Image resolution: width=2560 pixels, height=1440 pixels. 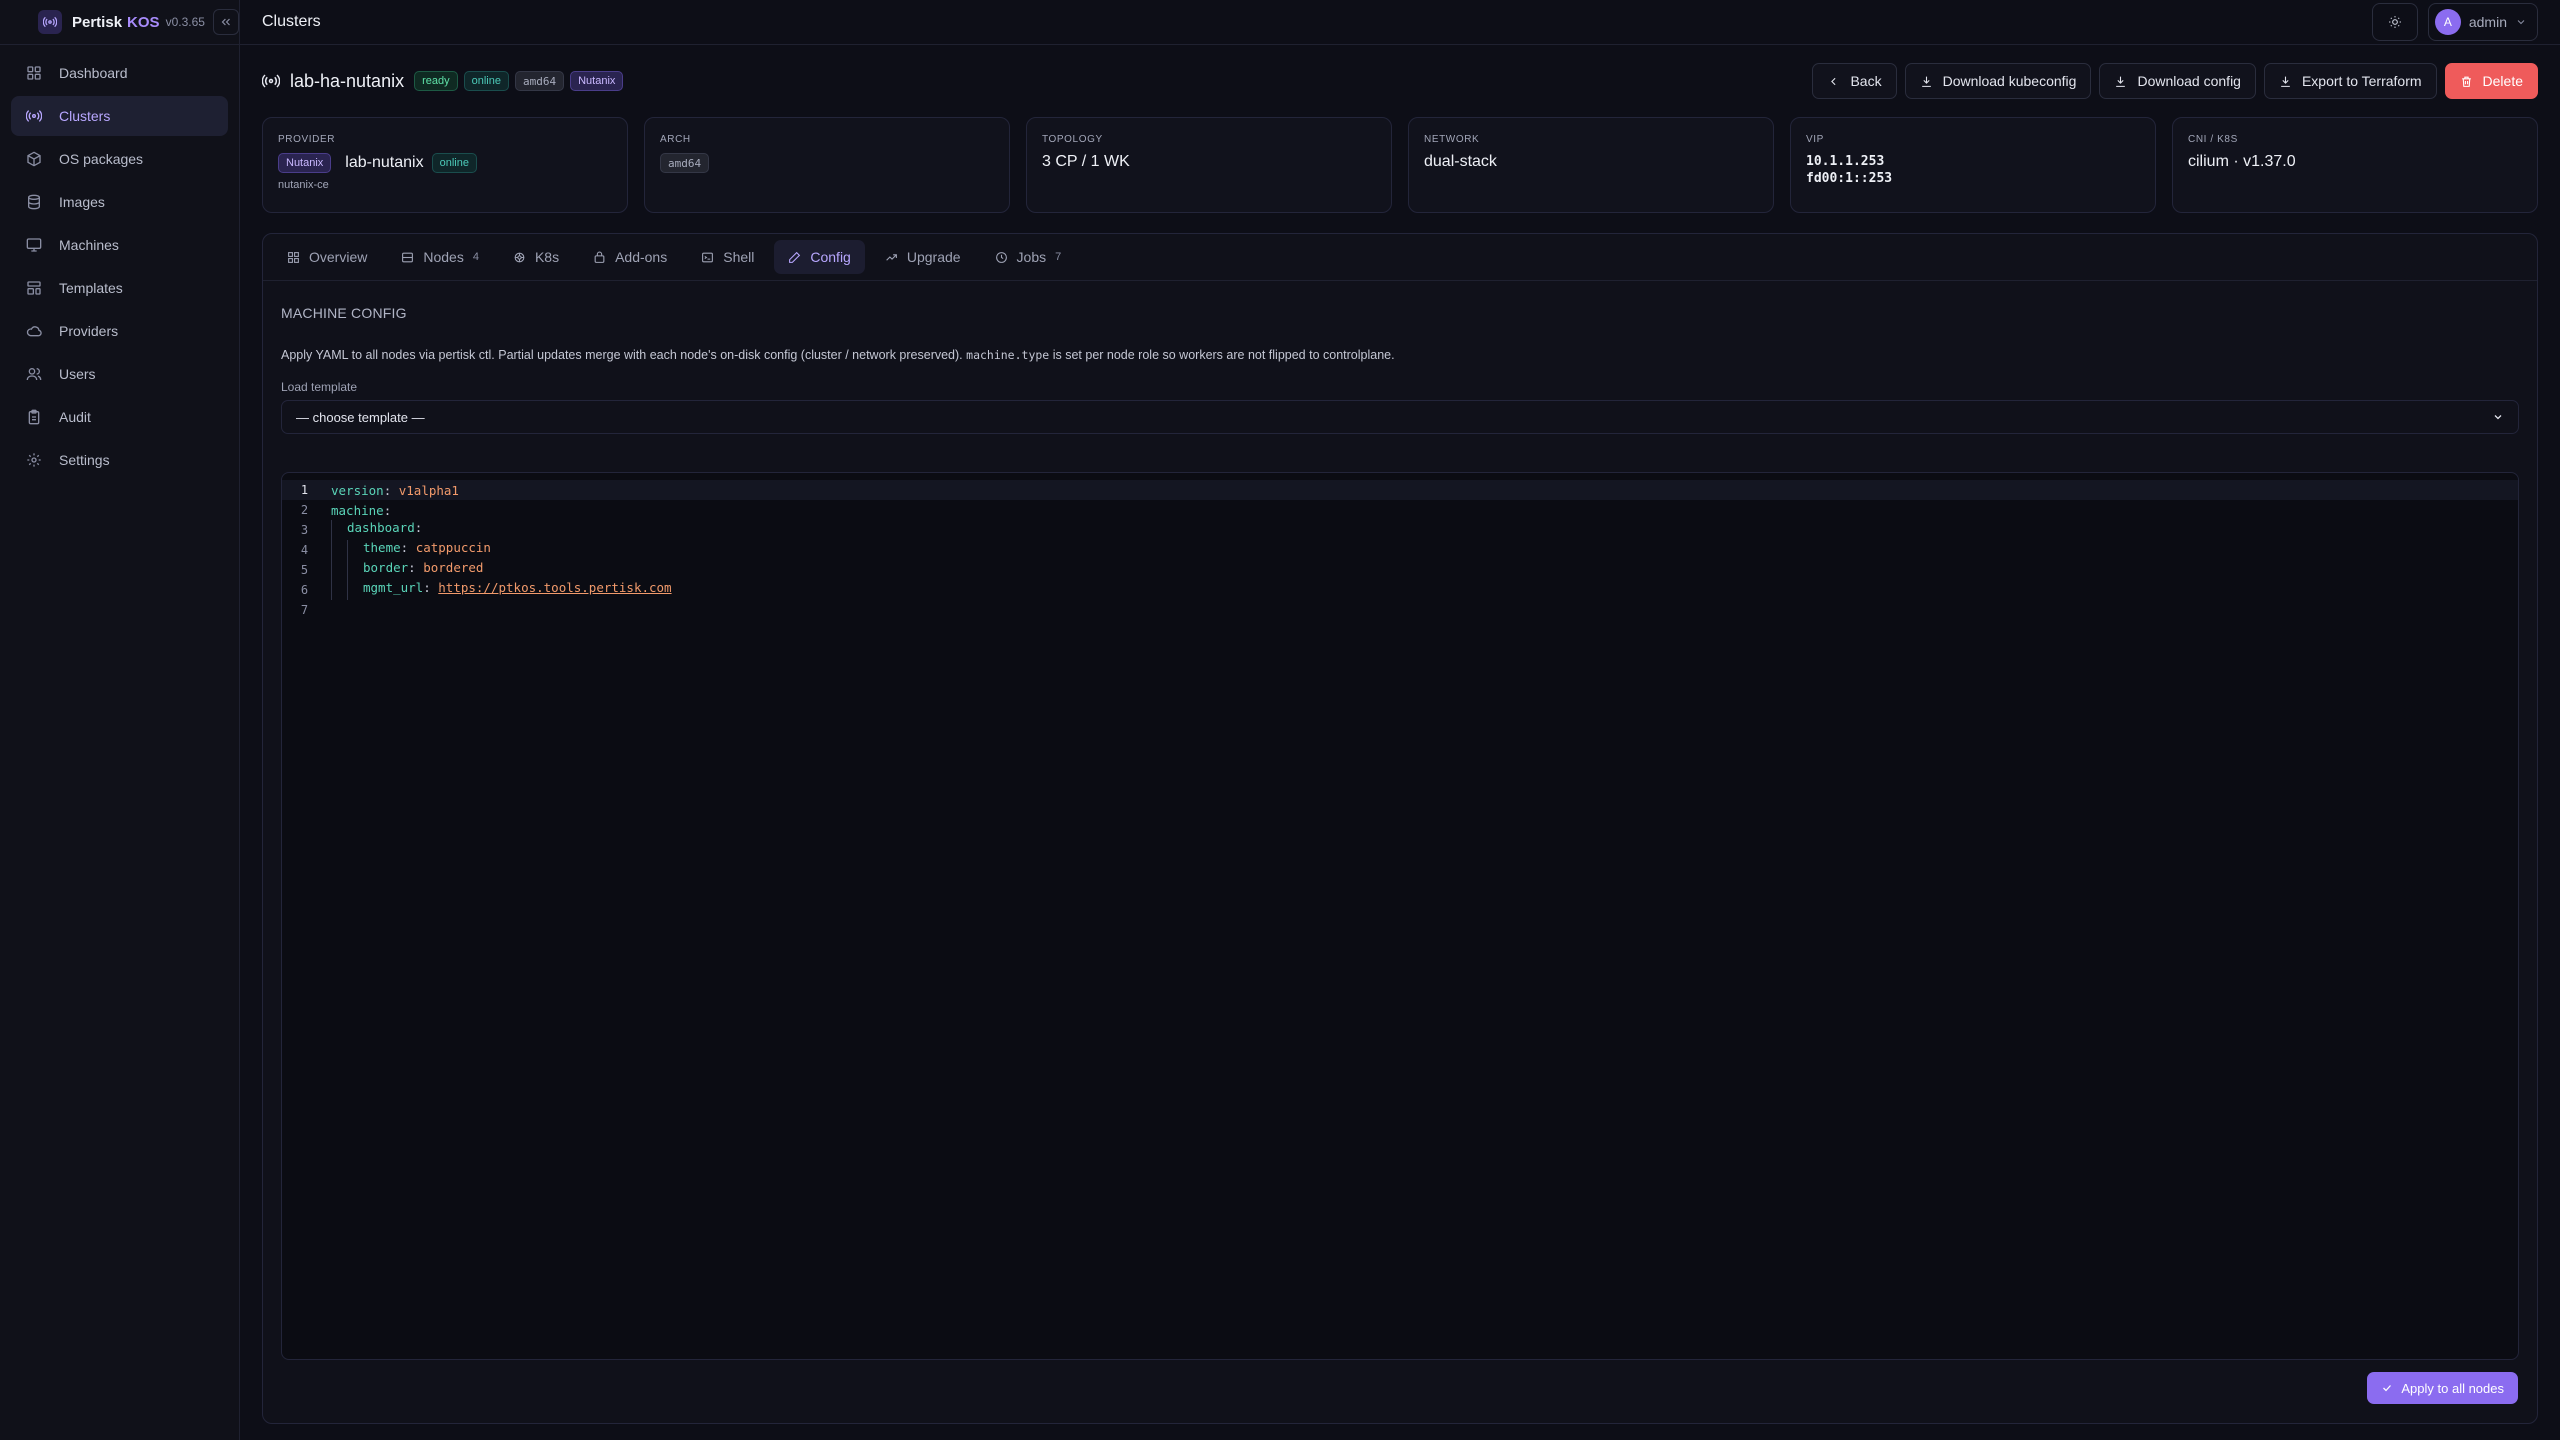 I want to click on logo-icon, so click(x=50, y=22).